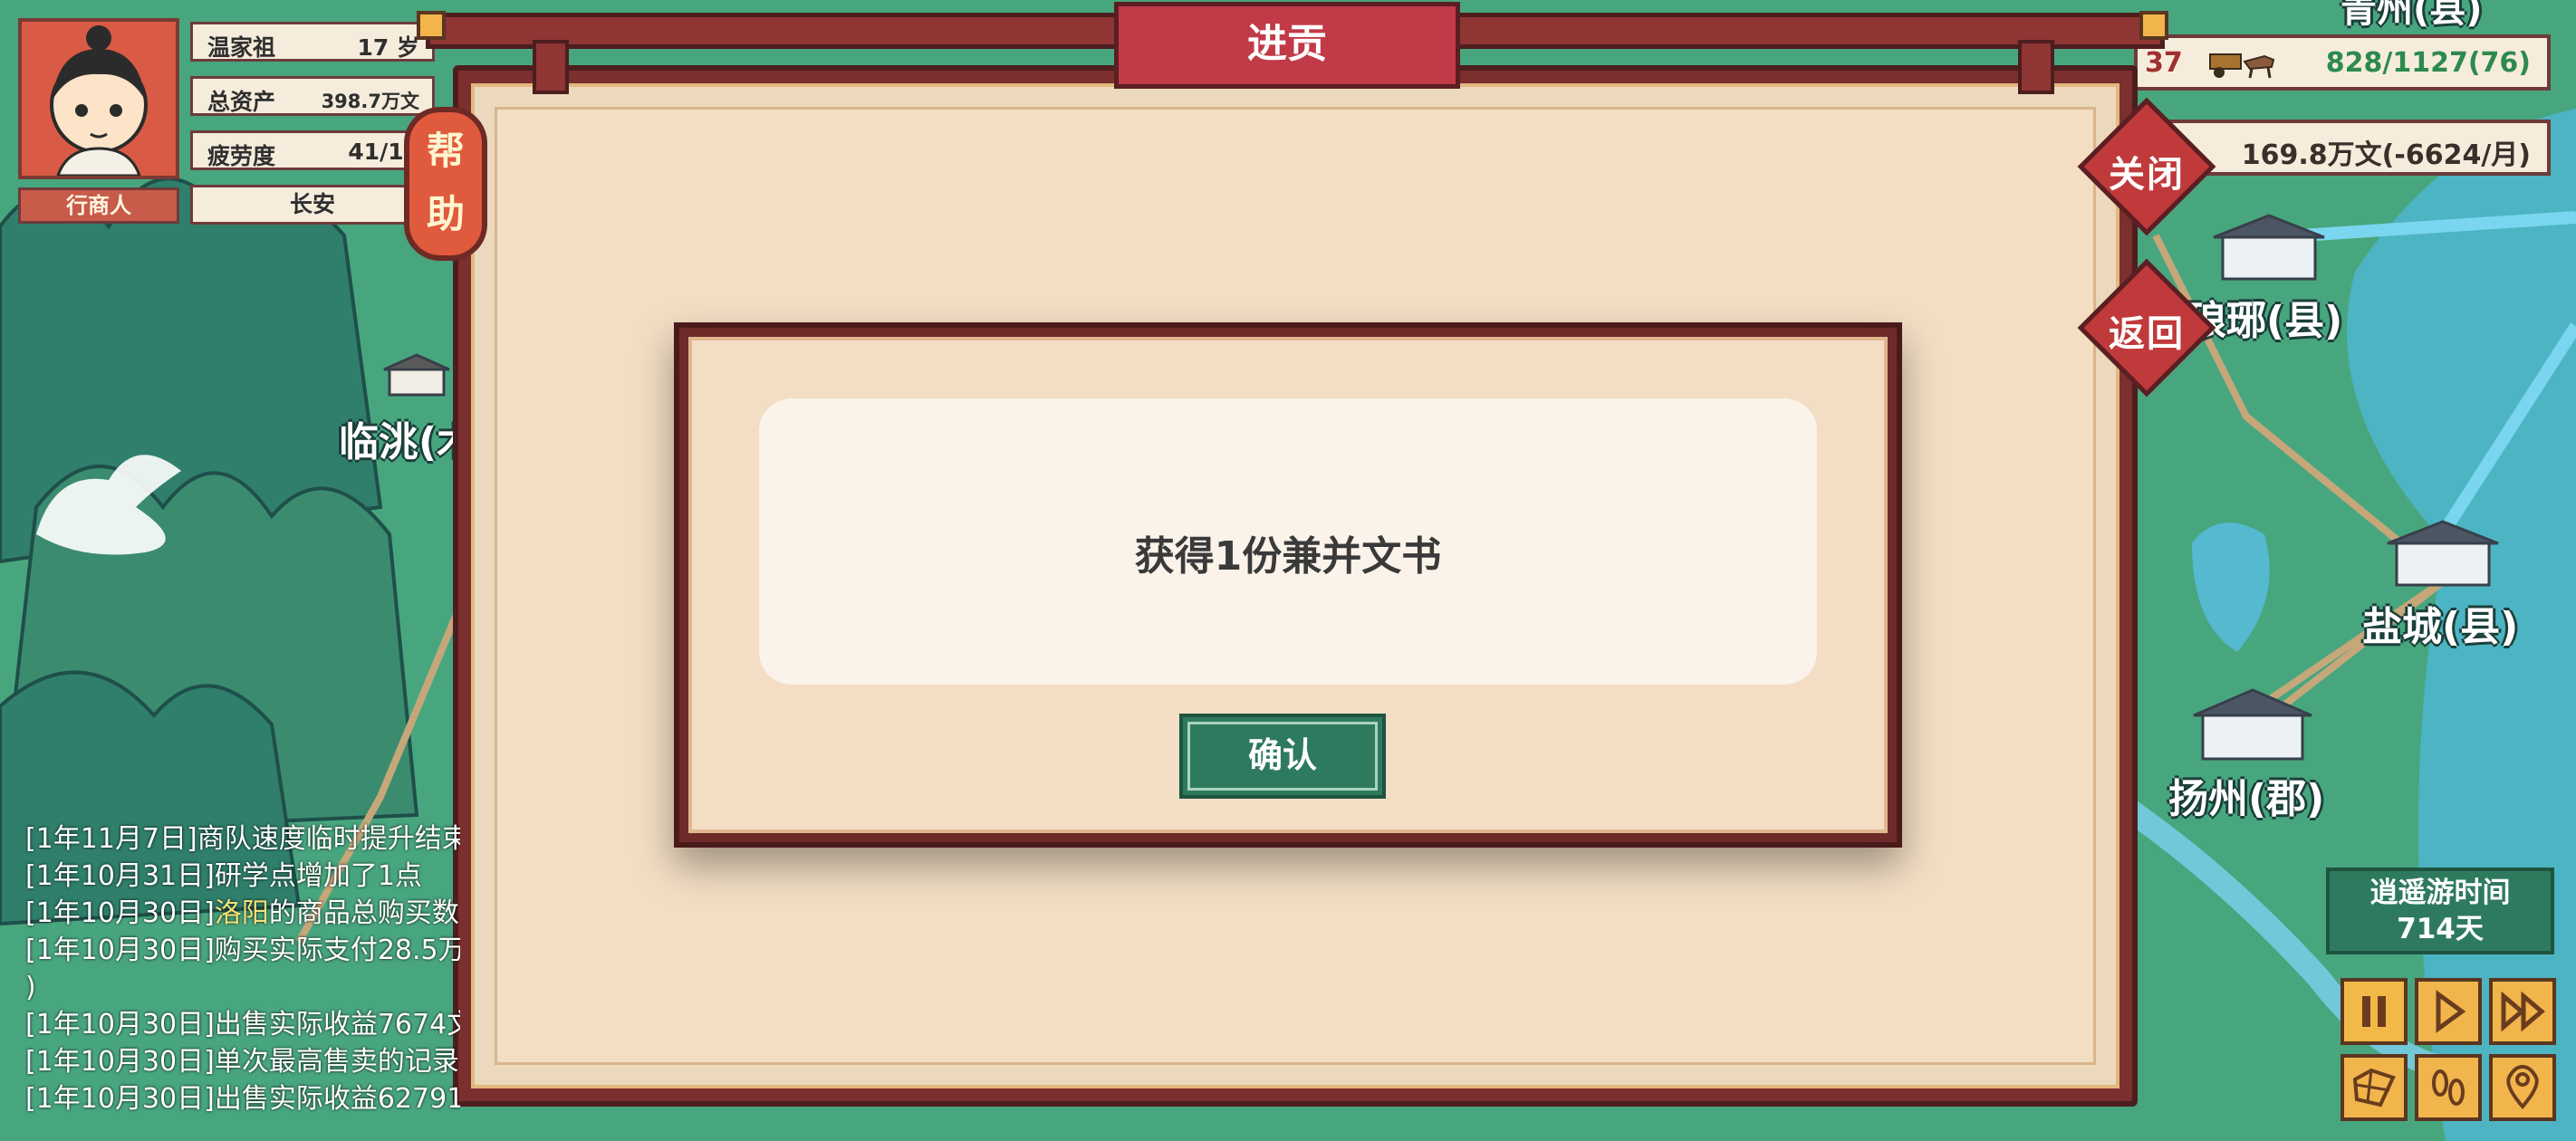 This screenshot has height=1141, width=2576. Describe the element at coordinates (2440, 929) in the screenshot. I see `travel-time-days: 714天` at that location.